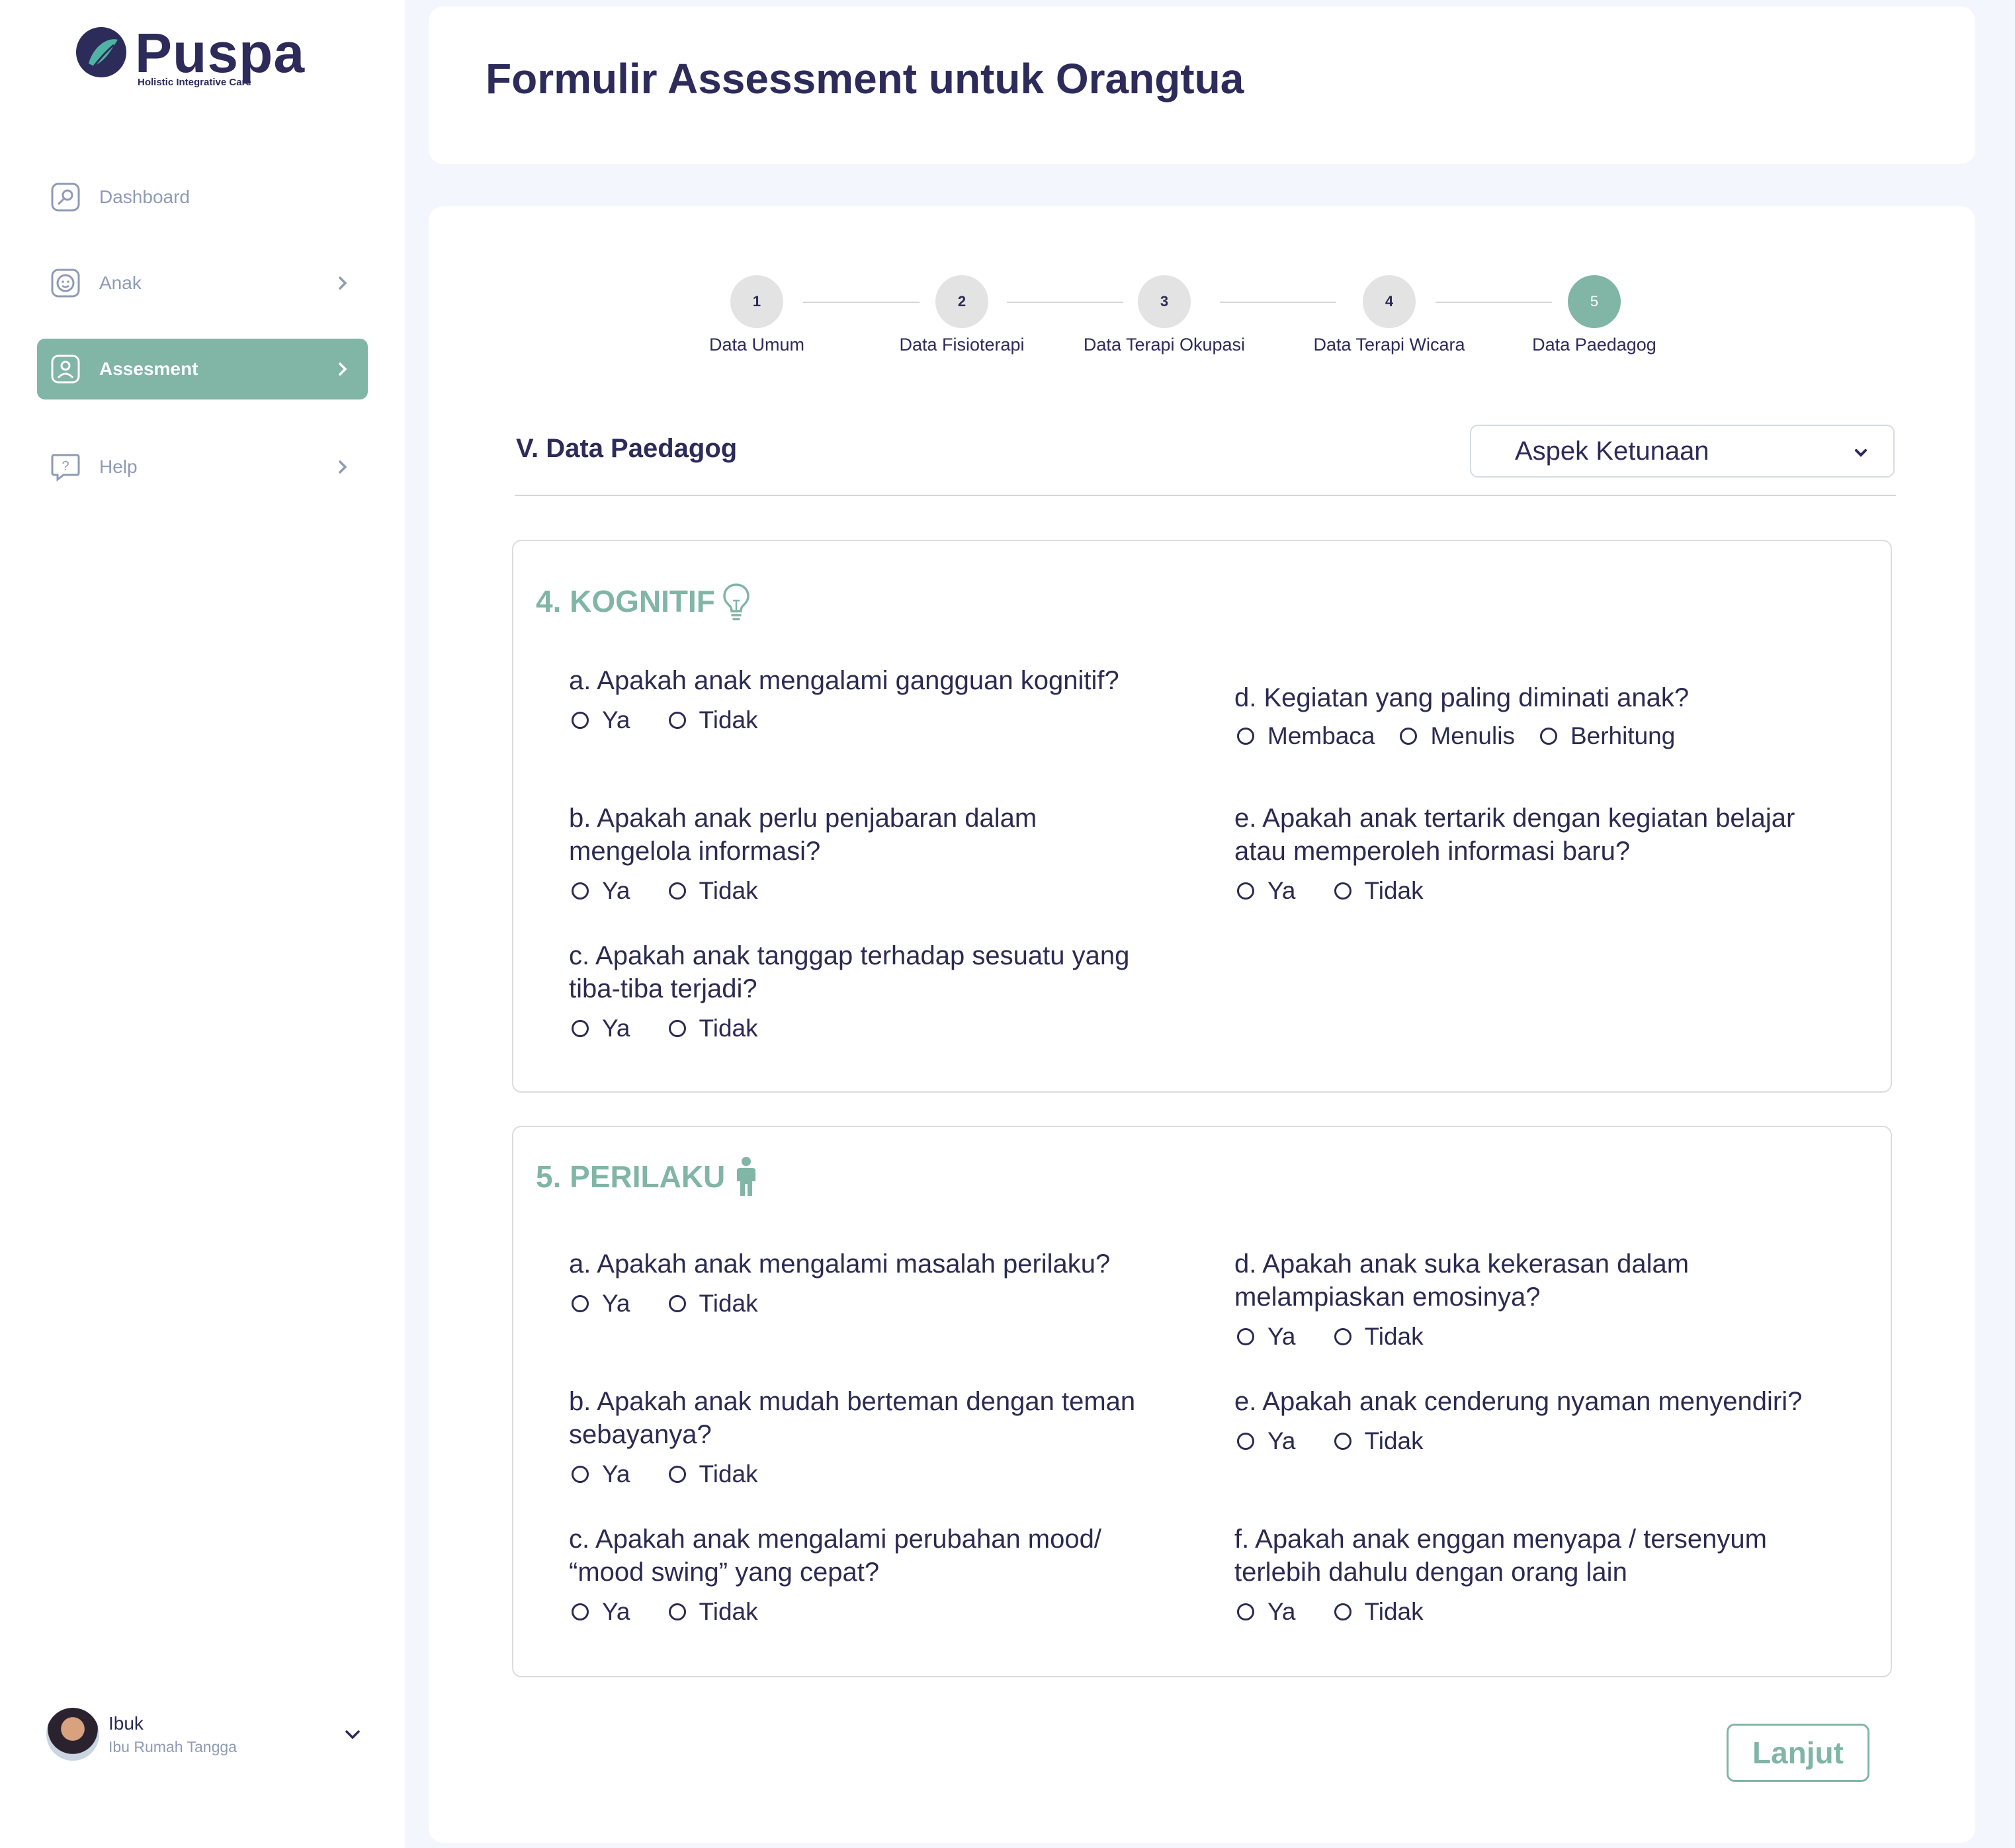 The height and width of the screenshot is (1848, 2015). I want to click on user-role: Ibu Rumah Tangga, so click(173, 1746).